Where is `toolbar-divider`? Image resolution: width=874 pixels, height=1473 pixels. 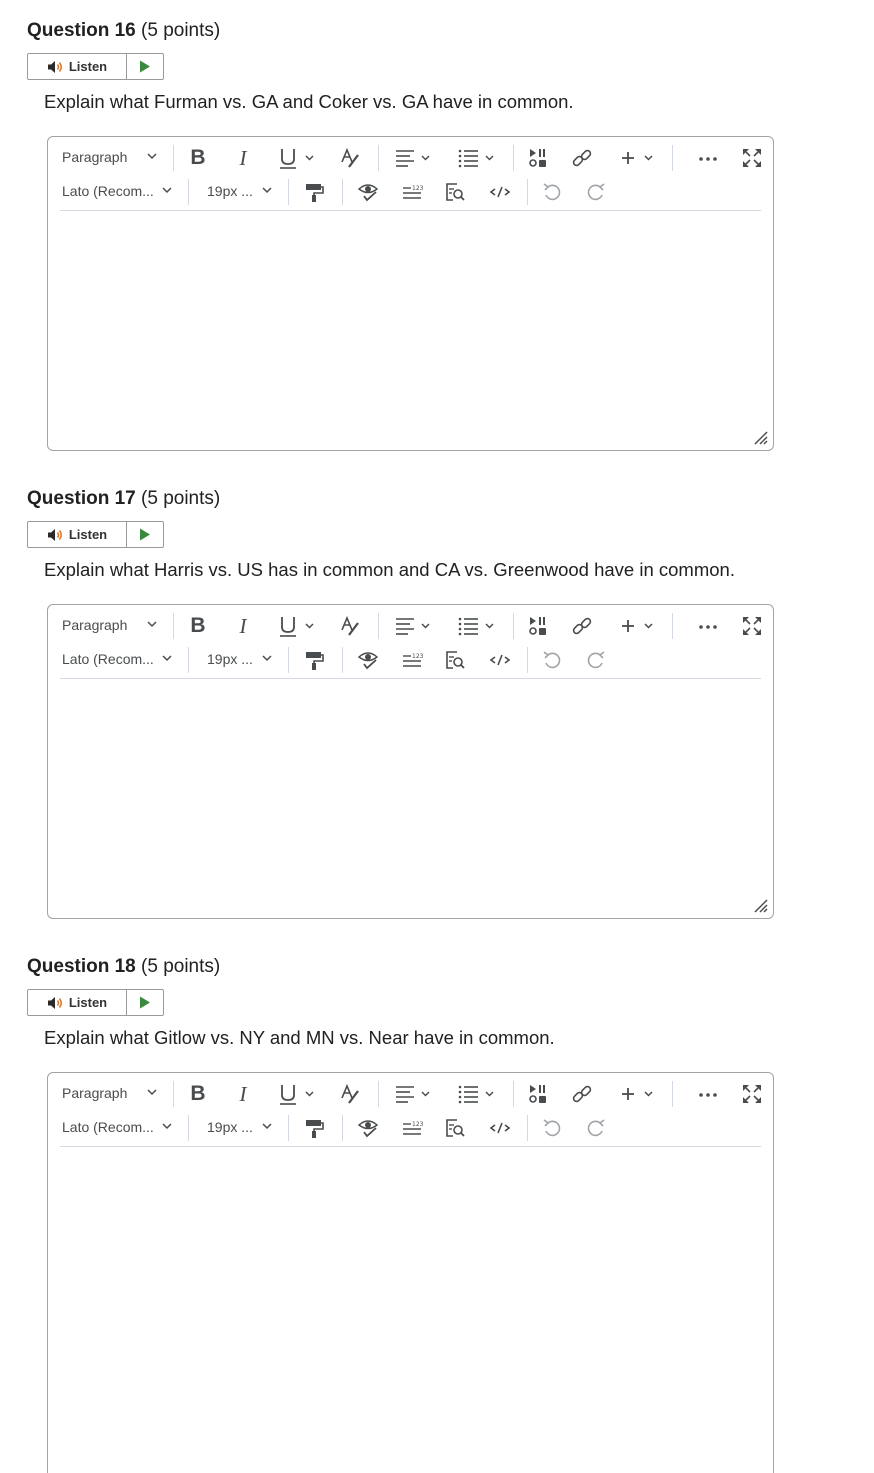
toolbar-divider is located at coordinates (410, 210).